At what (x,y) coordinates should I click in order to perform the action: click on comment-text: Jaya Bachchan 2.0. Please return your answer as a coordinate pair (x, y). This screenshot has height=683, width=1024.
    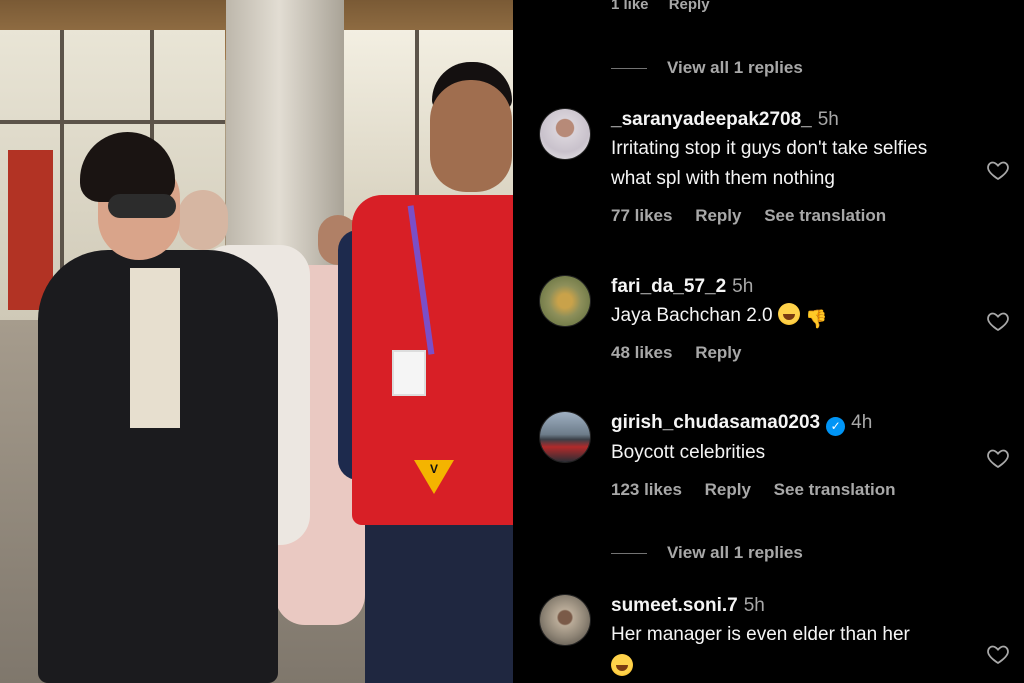
    Looking at the image, I should click on (692, 315).